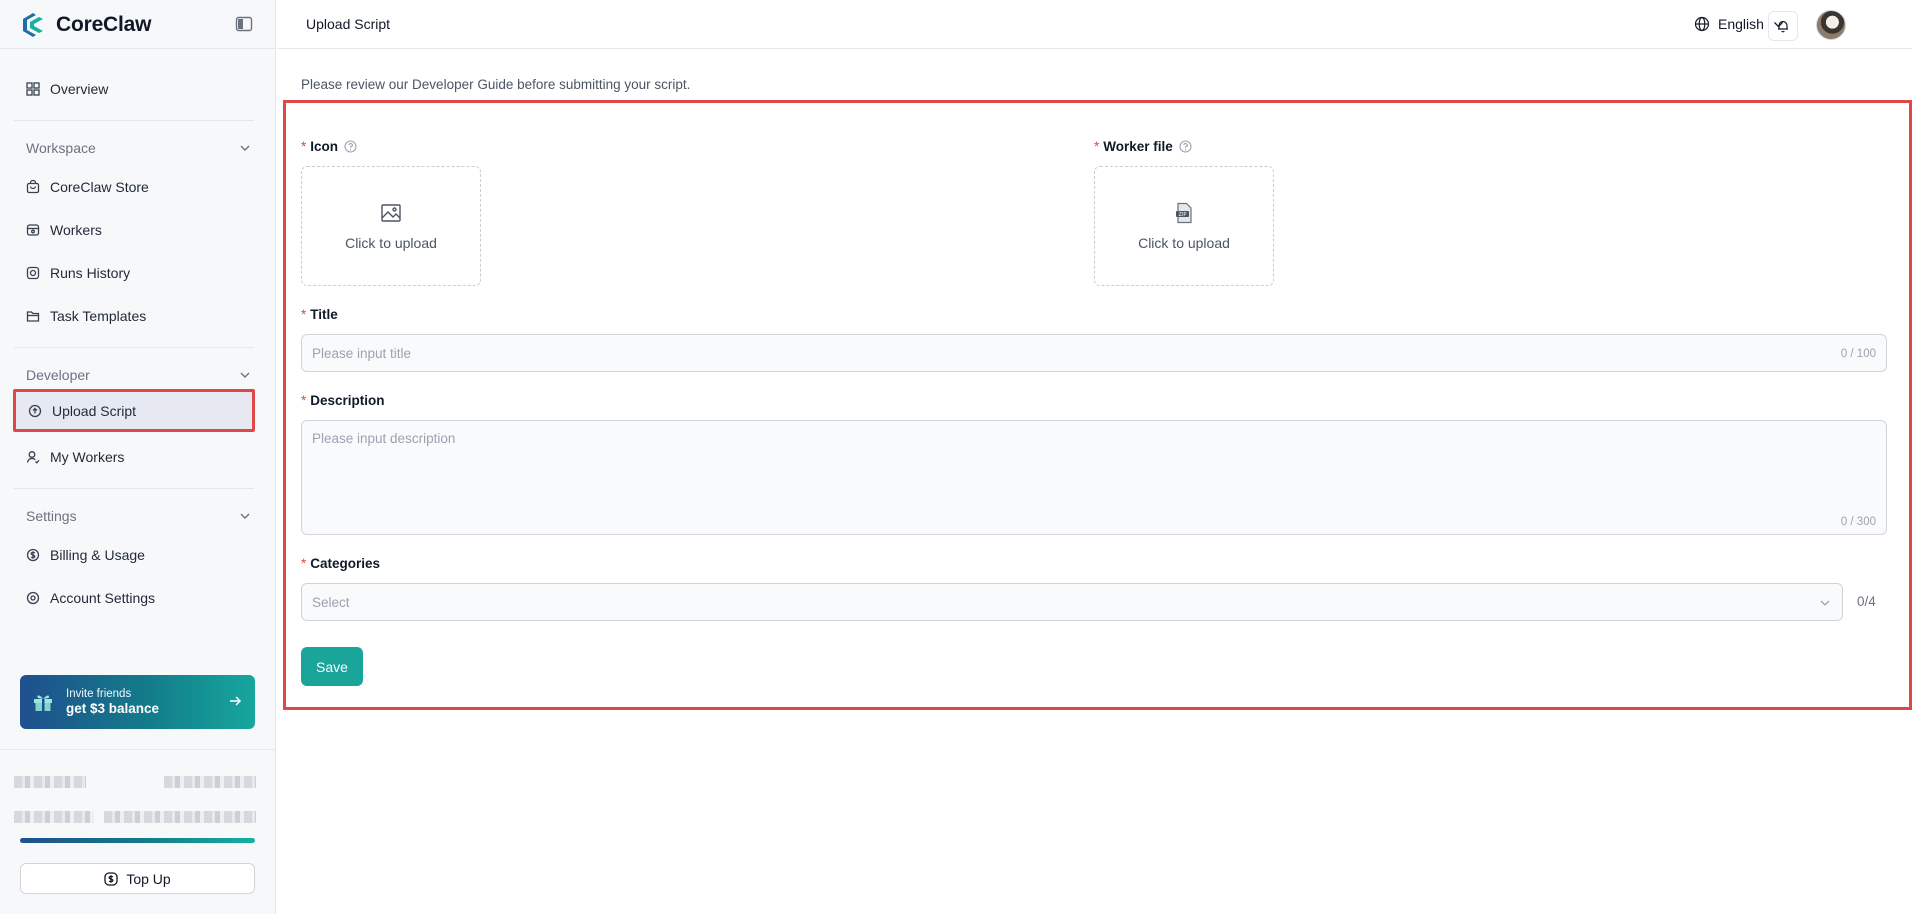  I want to click on sidebar-item-billing-usage: Billing & Usage, so click(134, 555).